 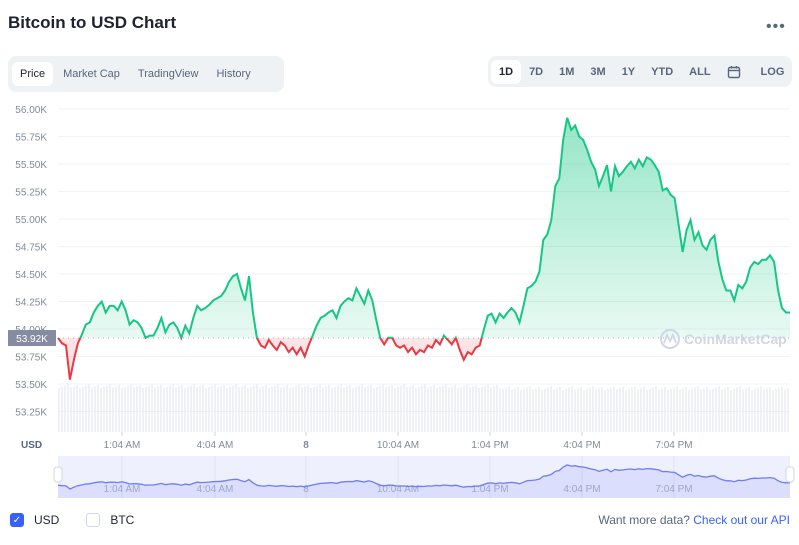 I want to click on y-tick-label: 53.25K, so click(x=31, y=413).